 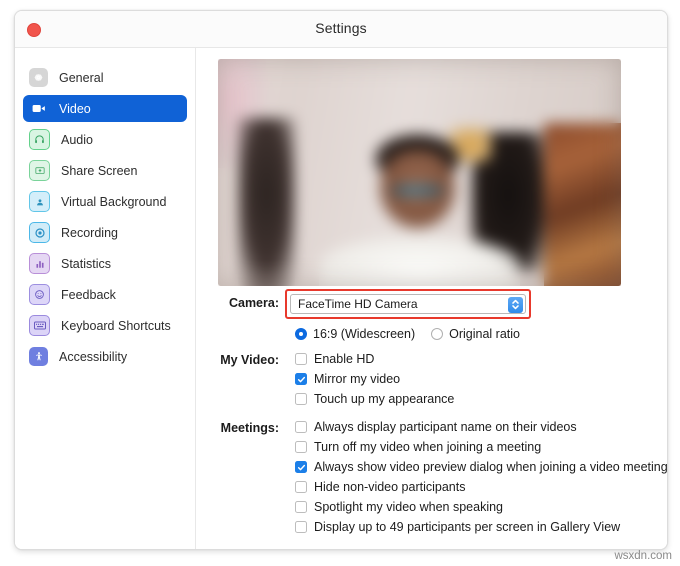 What do you see at coordinates (344, 359) in the screenshot?
I see `checkbox-enable-hd-label: Enable HD` at bounding box center [344, 359].